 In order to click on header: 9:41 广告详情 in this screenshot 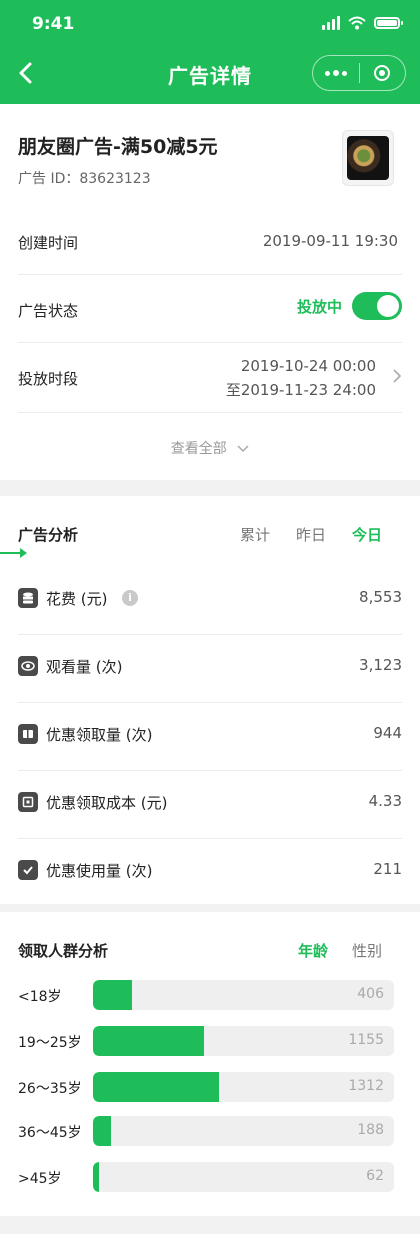, I will do `click(210, 52)`.